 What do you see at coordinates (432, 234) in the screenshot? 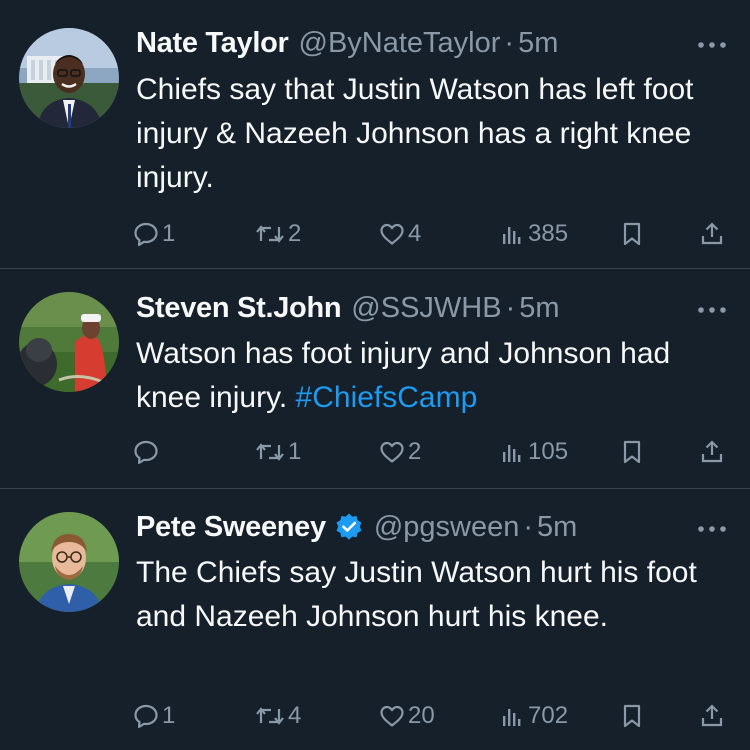
I see `action-bar: 1 2 4 385` at bounding box center [432, 234].